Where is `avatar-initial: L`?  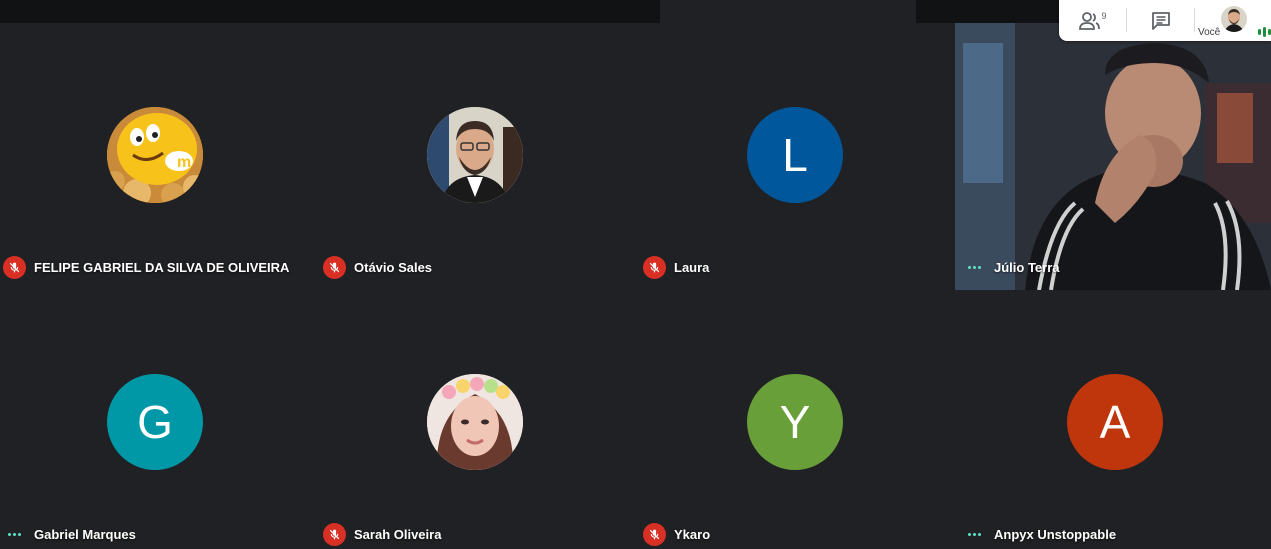
avatar-initial: L is located at coordinates (795, 155).